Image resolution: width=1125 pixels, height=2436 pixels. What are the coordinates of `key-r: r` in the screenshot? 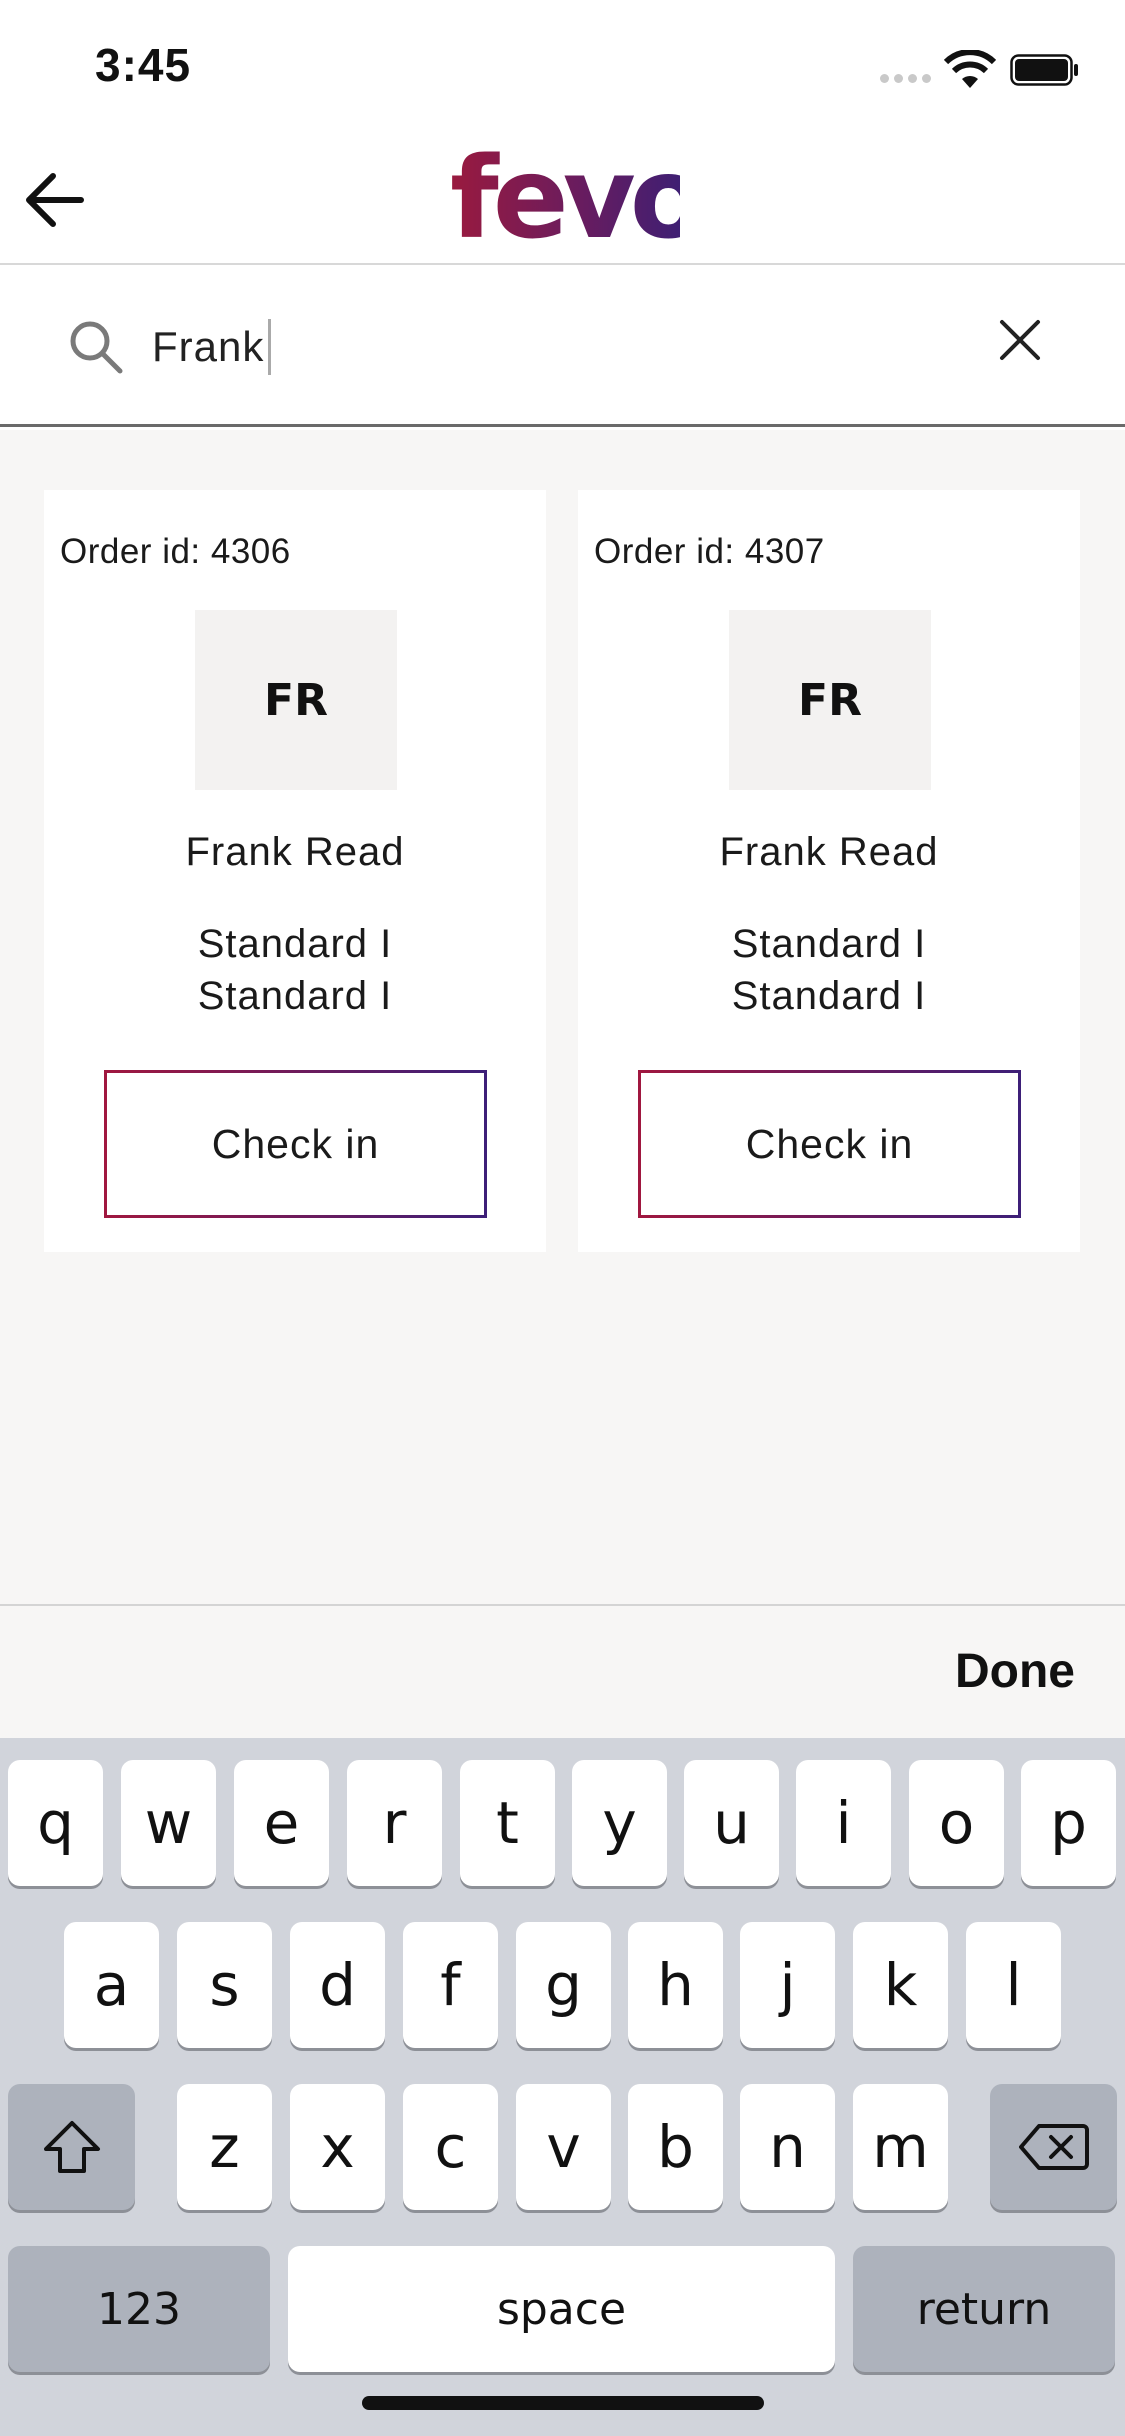 It's located at (394, 1823).